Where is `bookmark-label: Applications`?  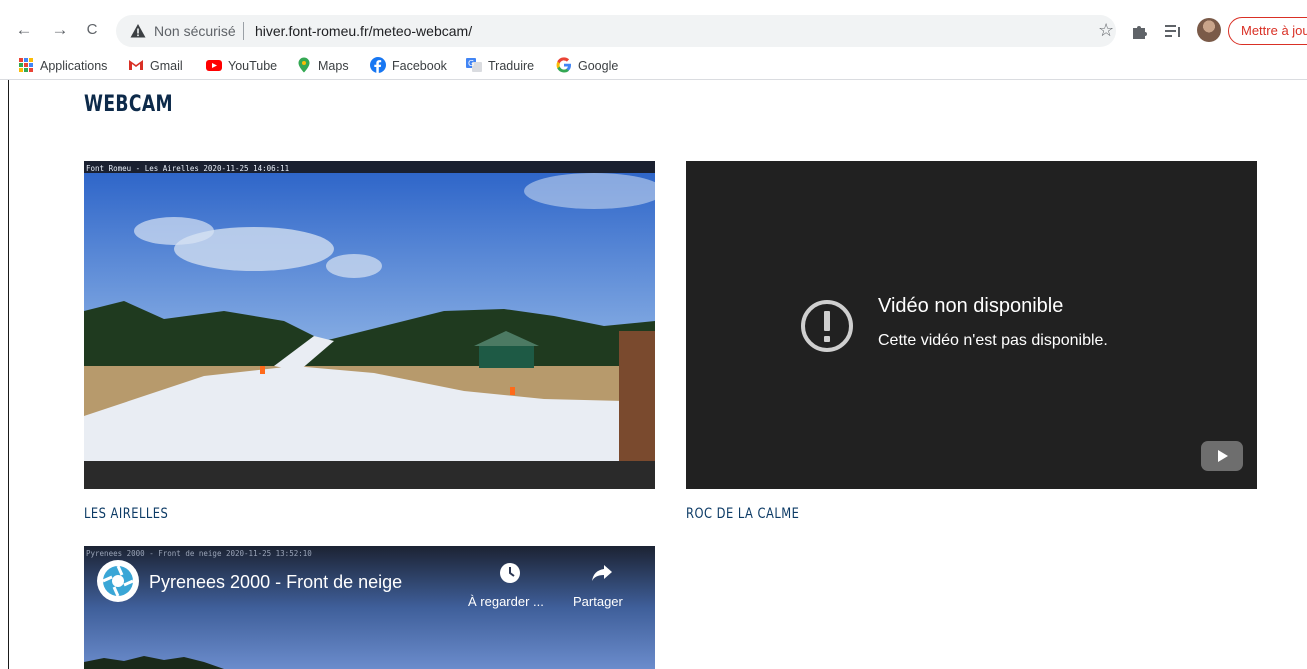 bookmark-label: Applications is located at coordinates (74, 66).